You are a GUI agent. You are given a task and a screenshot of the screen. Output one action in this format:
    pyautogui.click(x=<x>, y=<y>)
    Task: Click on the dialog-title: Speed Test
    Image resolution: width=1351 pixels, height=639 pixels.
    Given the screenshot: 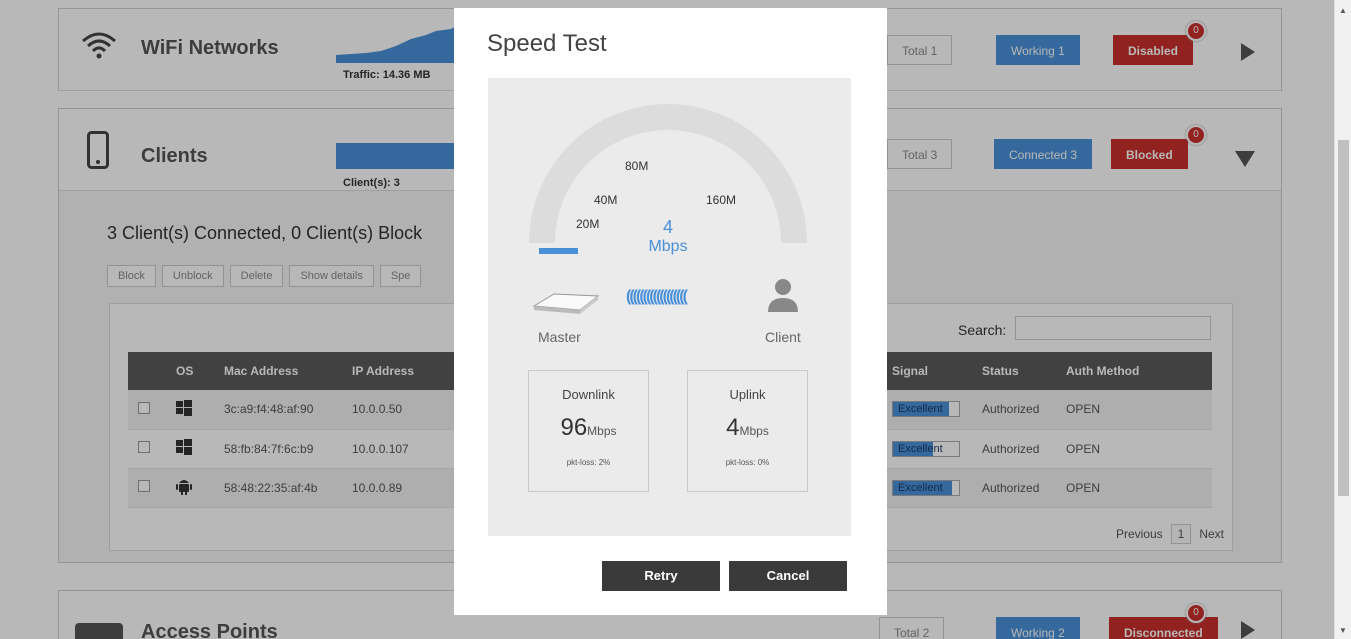 What is the action you would take?
    pyautogui.click(x=547, y=43)
    